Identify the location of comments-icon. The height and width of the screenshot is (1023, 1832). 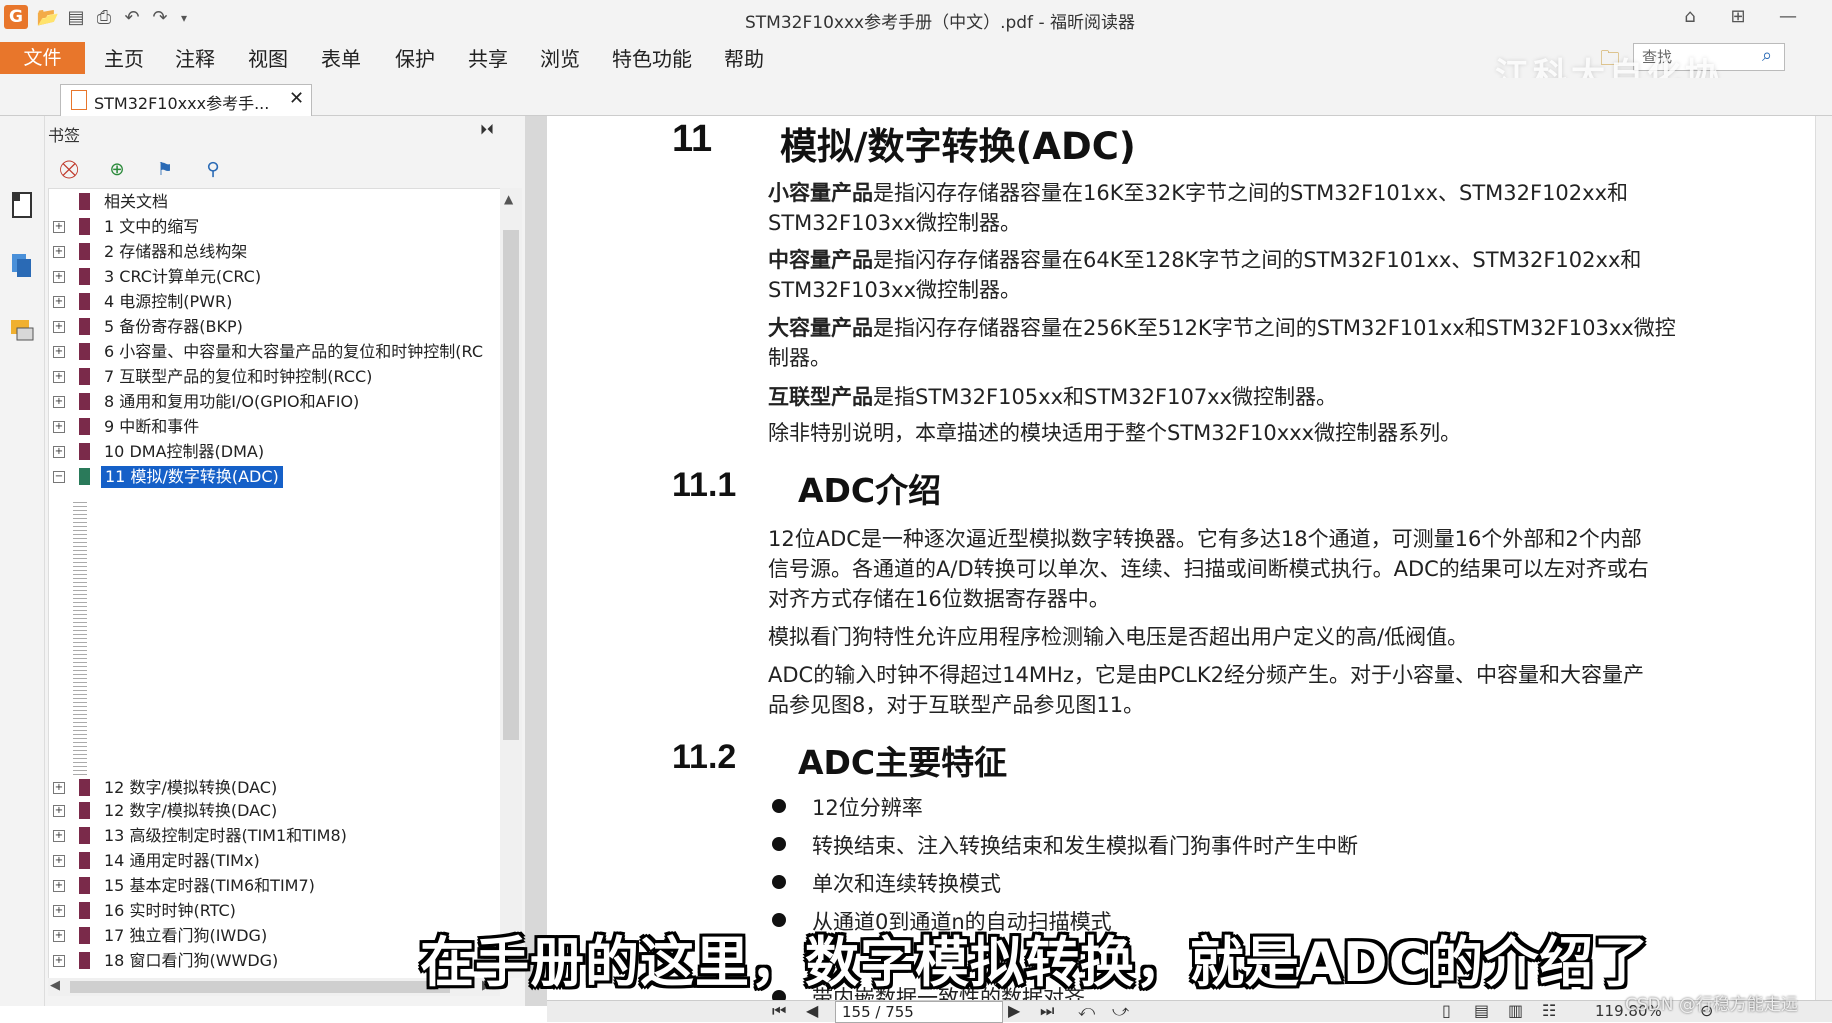
(22, 331).